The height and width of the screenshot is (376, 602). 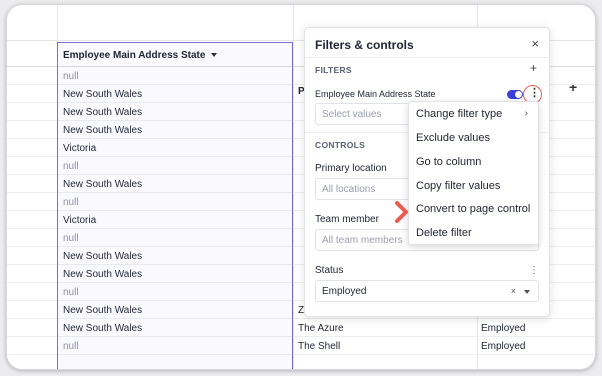 I want to click on pointer-arrow-icon, so click(x=401, y=212).